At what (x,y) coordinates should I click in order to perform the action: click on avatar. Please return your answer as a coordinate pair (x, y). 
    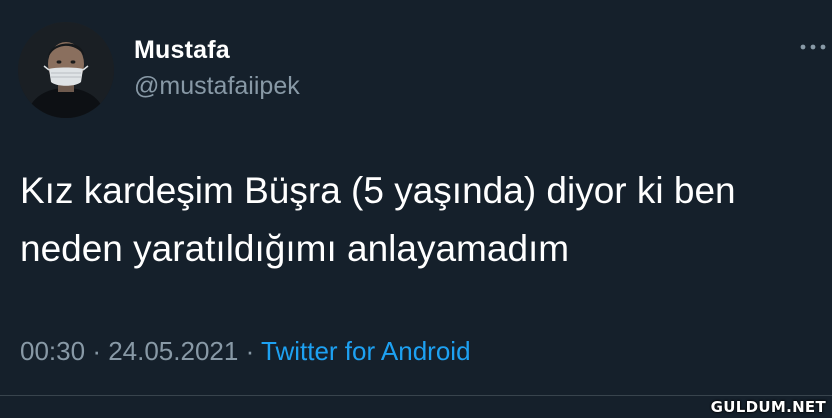
    Looking at the image, I should click on (66, 70).